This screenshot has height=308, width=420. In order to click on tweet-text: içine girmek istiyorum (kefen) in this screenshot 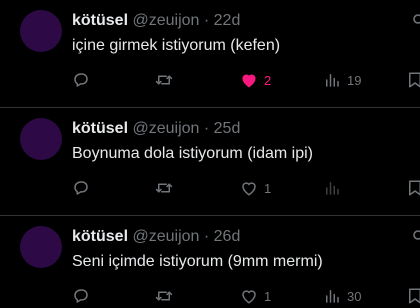, I will do `click(176, 45)`.